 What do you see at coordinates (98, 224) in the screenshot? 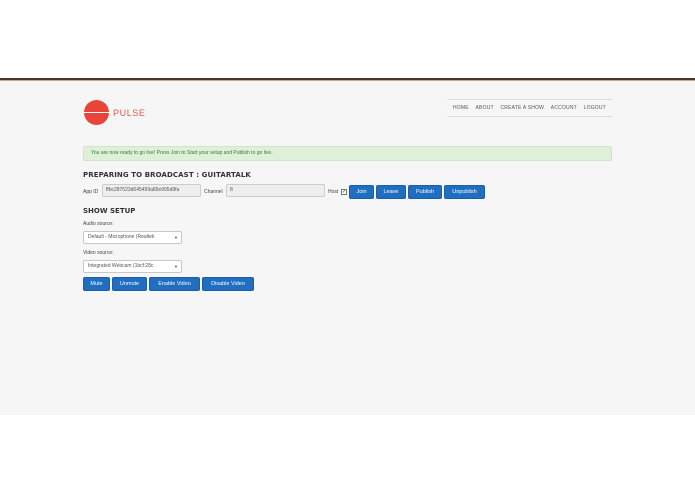
I see `audio-source-label: Audio source:` at bounding box center [98, 224].